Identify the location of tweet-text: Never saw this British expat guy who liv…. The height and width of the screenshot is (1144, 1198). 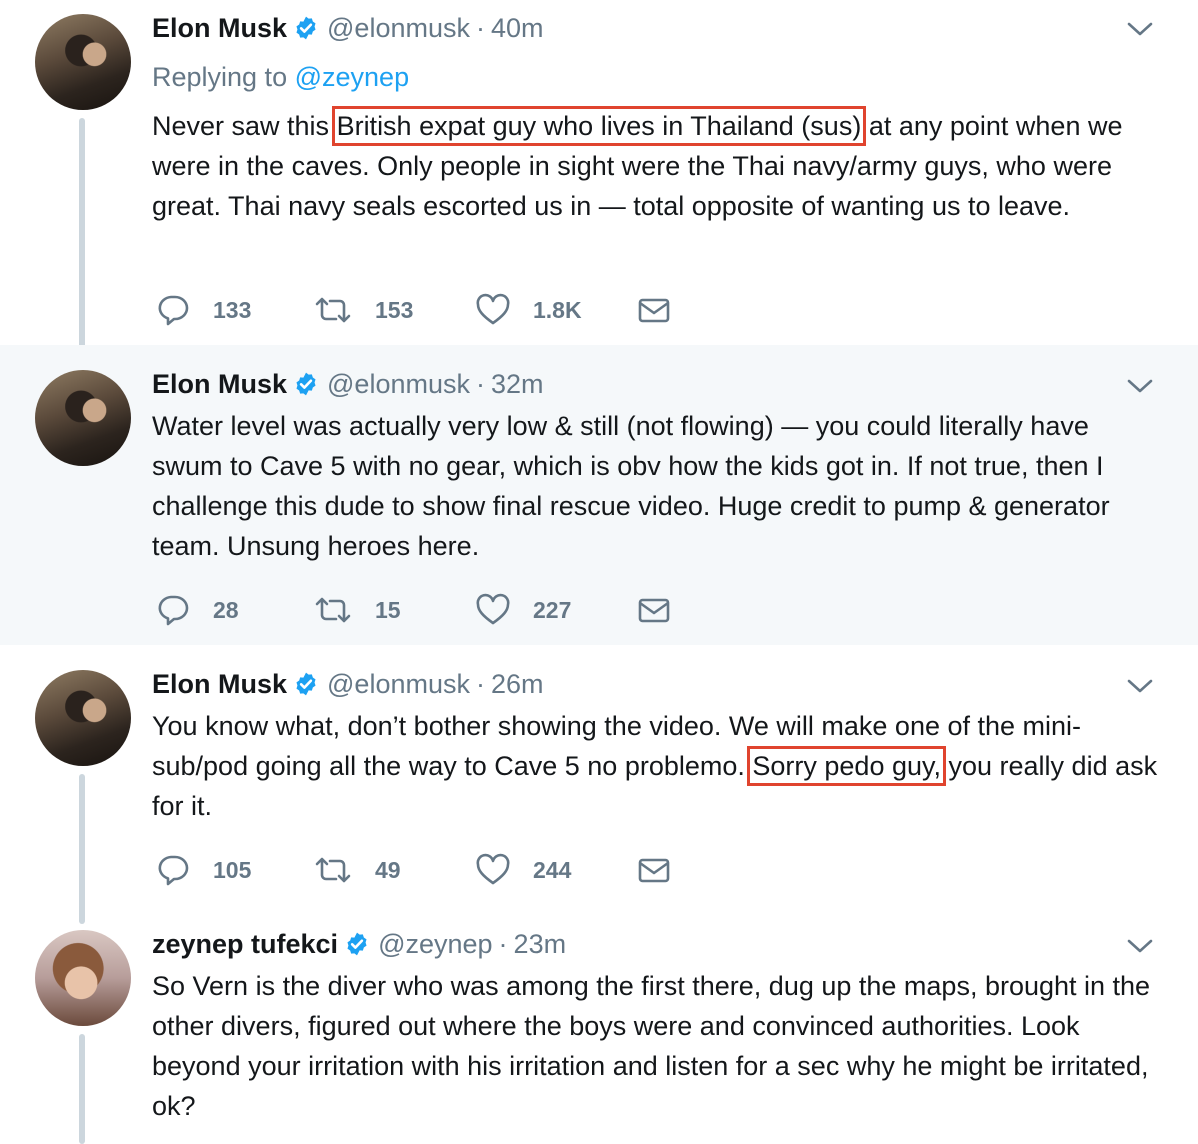
(657, 166).